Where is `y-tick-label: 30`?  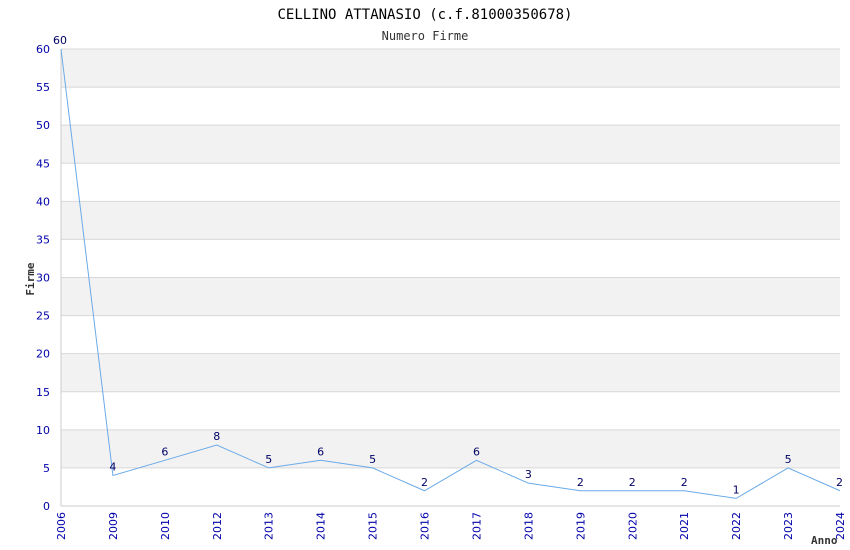
y-tick-label: 30 is located at coordinates (43, 278).